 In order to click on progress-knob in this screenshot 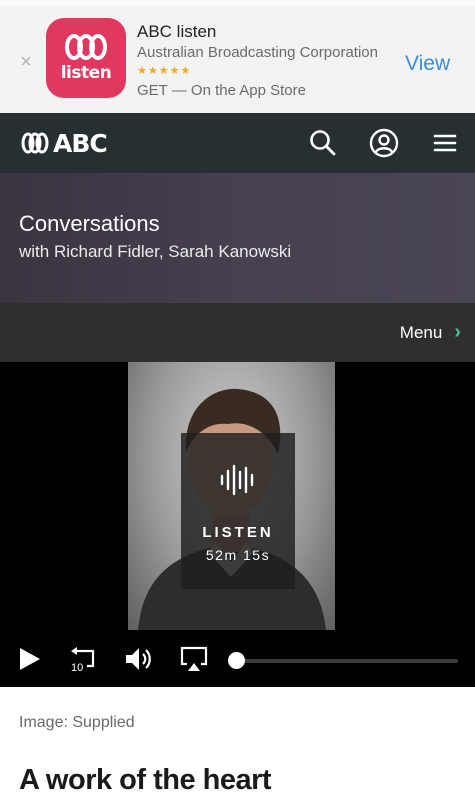, I will do `click(236, 660)`.